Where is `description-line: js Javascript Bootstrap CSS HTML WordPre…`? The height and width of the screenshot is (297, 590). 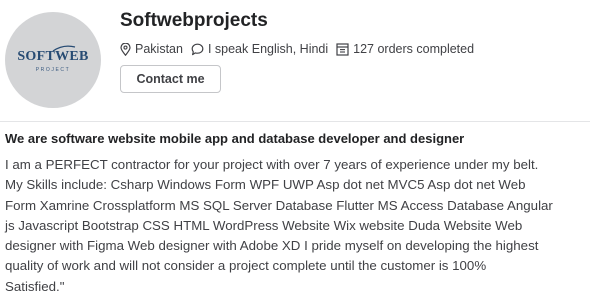 description-line: js Javascript Bootstrap CSS HTML WordPre… is located at coordinates (264, 225).